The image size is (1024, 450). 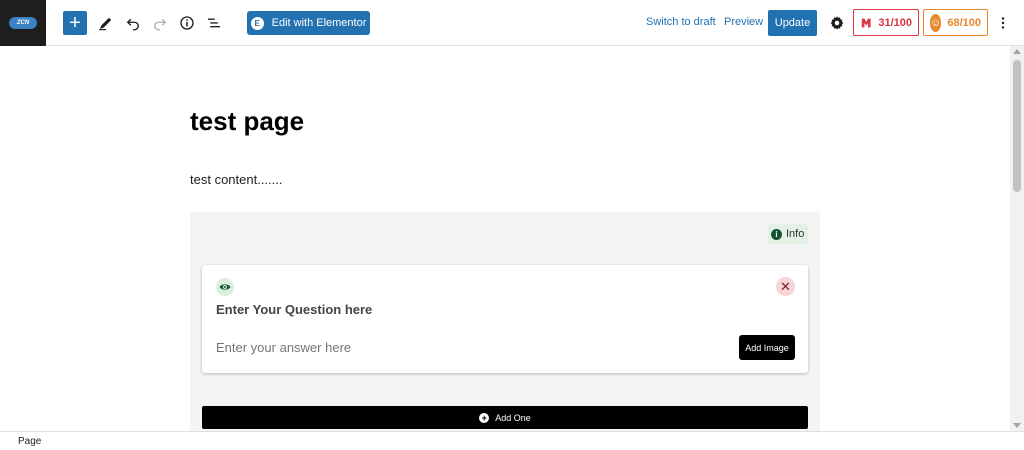 What do you see at coordinates (1017, 51) in the screenshot?
I see `scroll-up-arrow-icon` at bounding box center [1017, 51].